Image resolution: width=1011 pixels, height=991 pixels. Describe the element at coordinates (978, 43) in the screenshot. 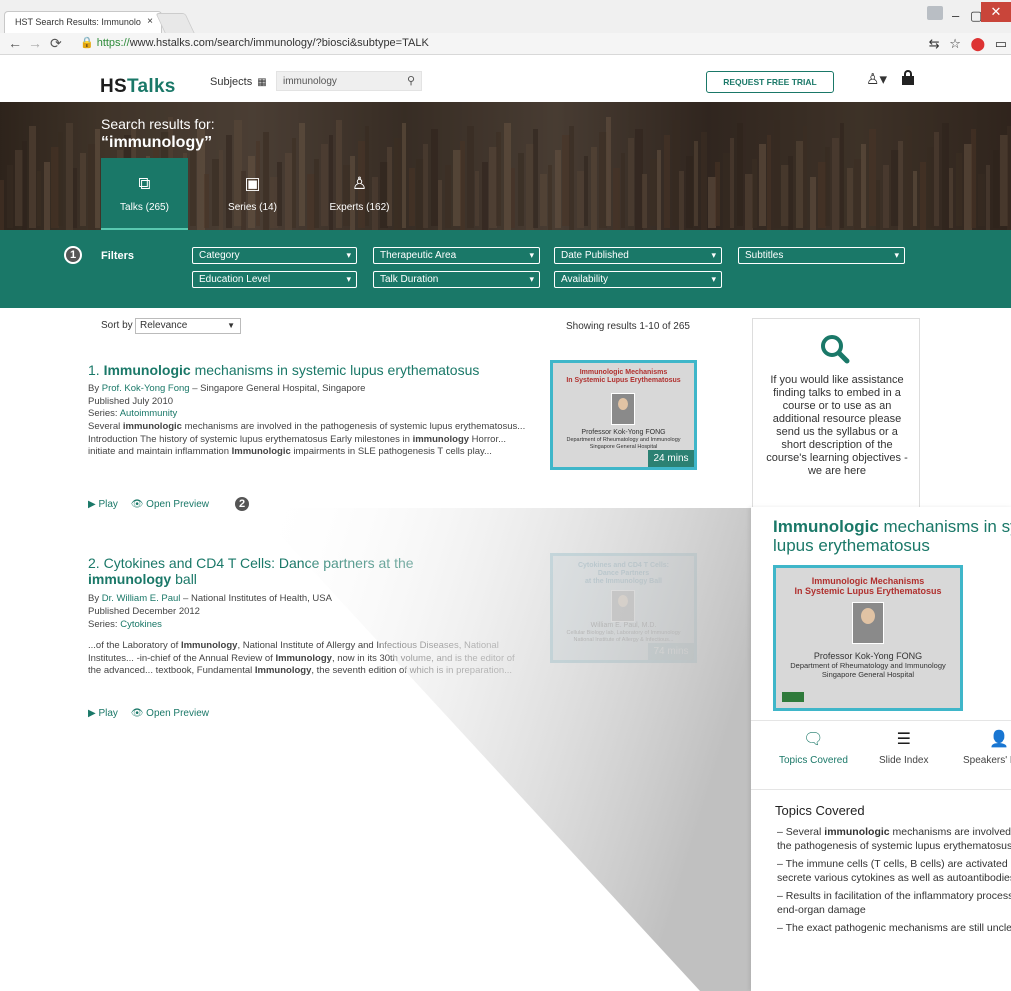

I see `adblock-icon: ⬤` at that location.